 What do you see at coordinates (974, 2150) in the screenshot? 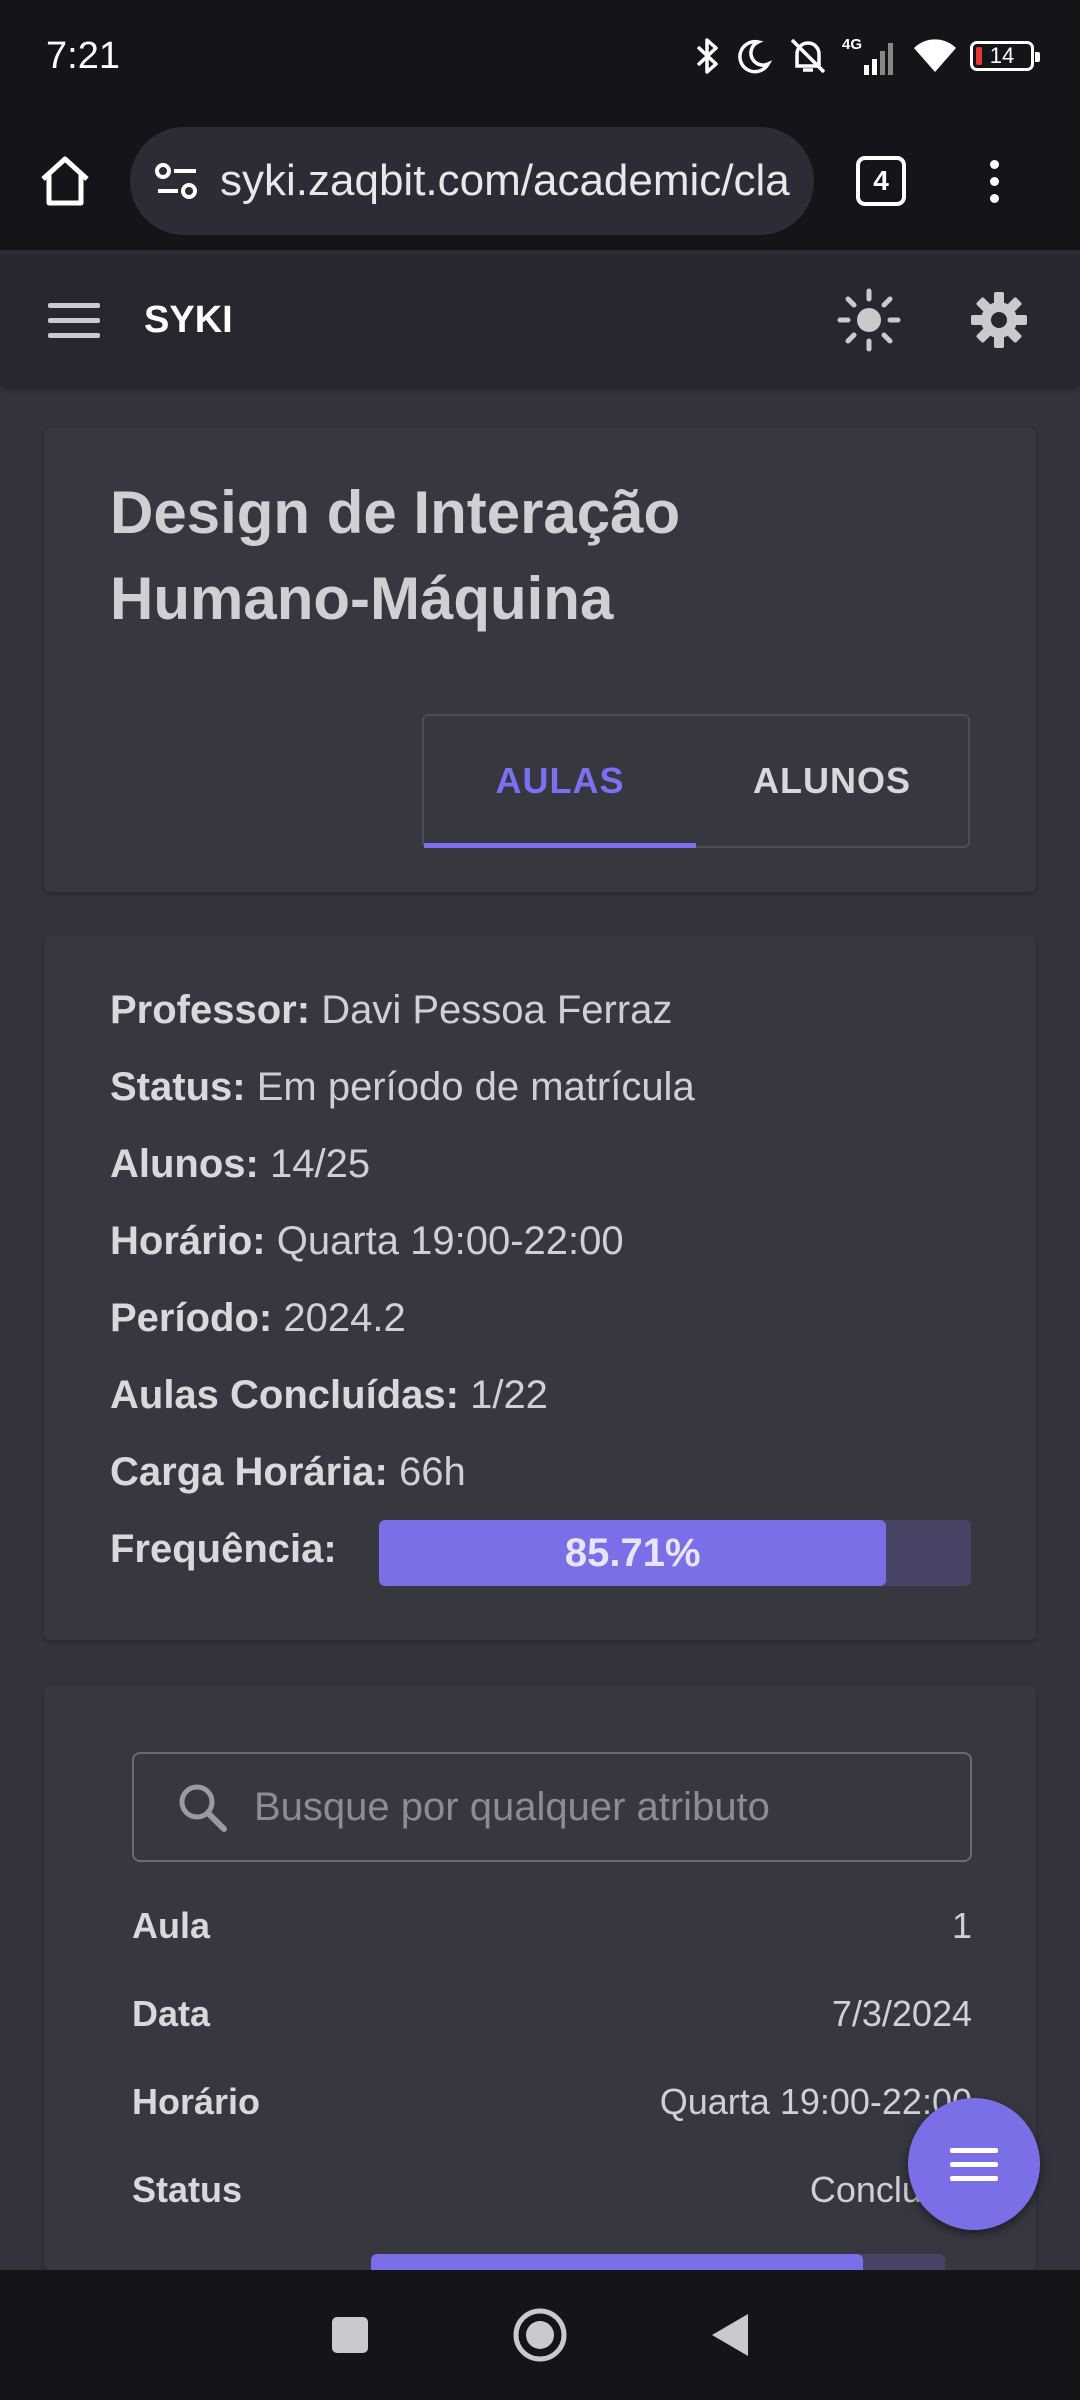
I see `fab-menu-icon` at bounding box center [974, 2150].